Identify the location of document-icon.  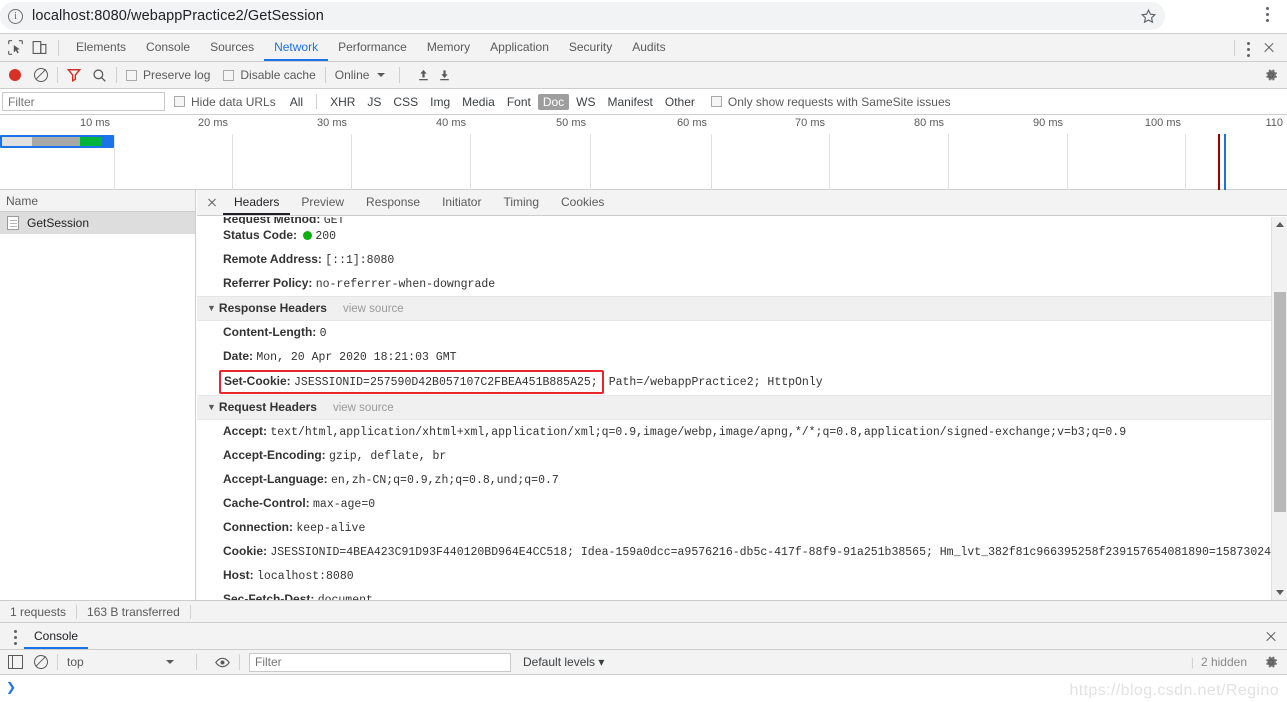
(13, 223).